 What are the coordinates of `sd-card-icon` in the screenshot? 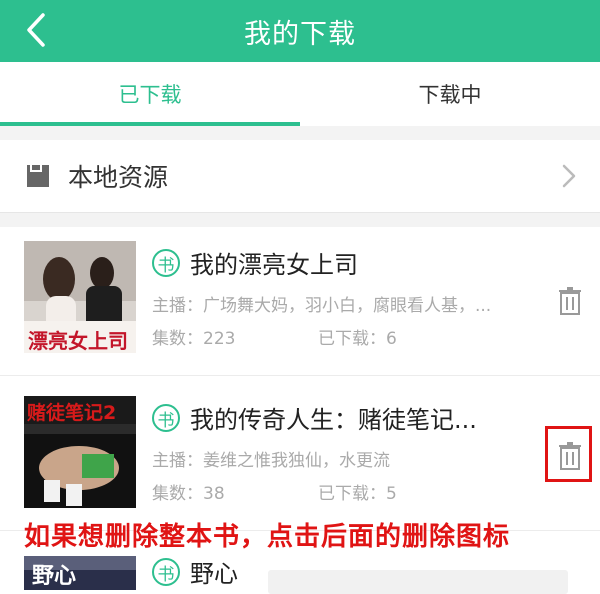 It's located at (38, 176).